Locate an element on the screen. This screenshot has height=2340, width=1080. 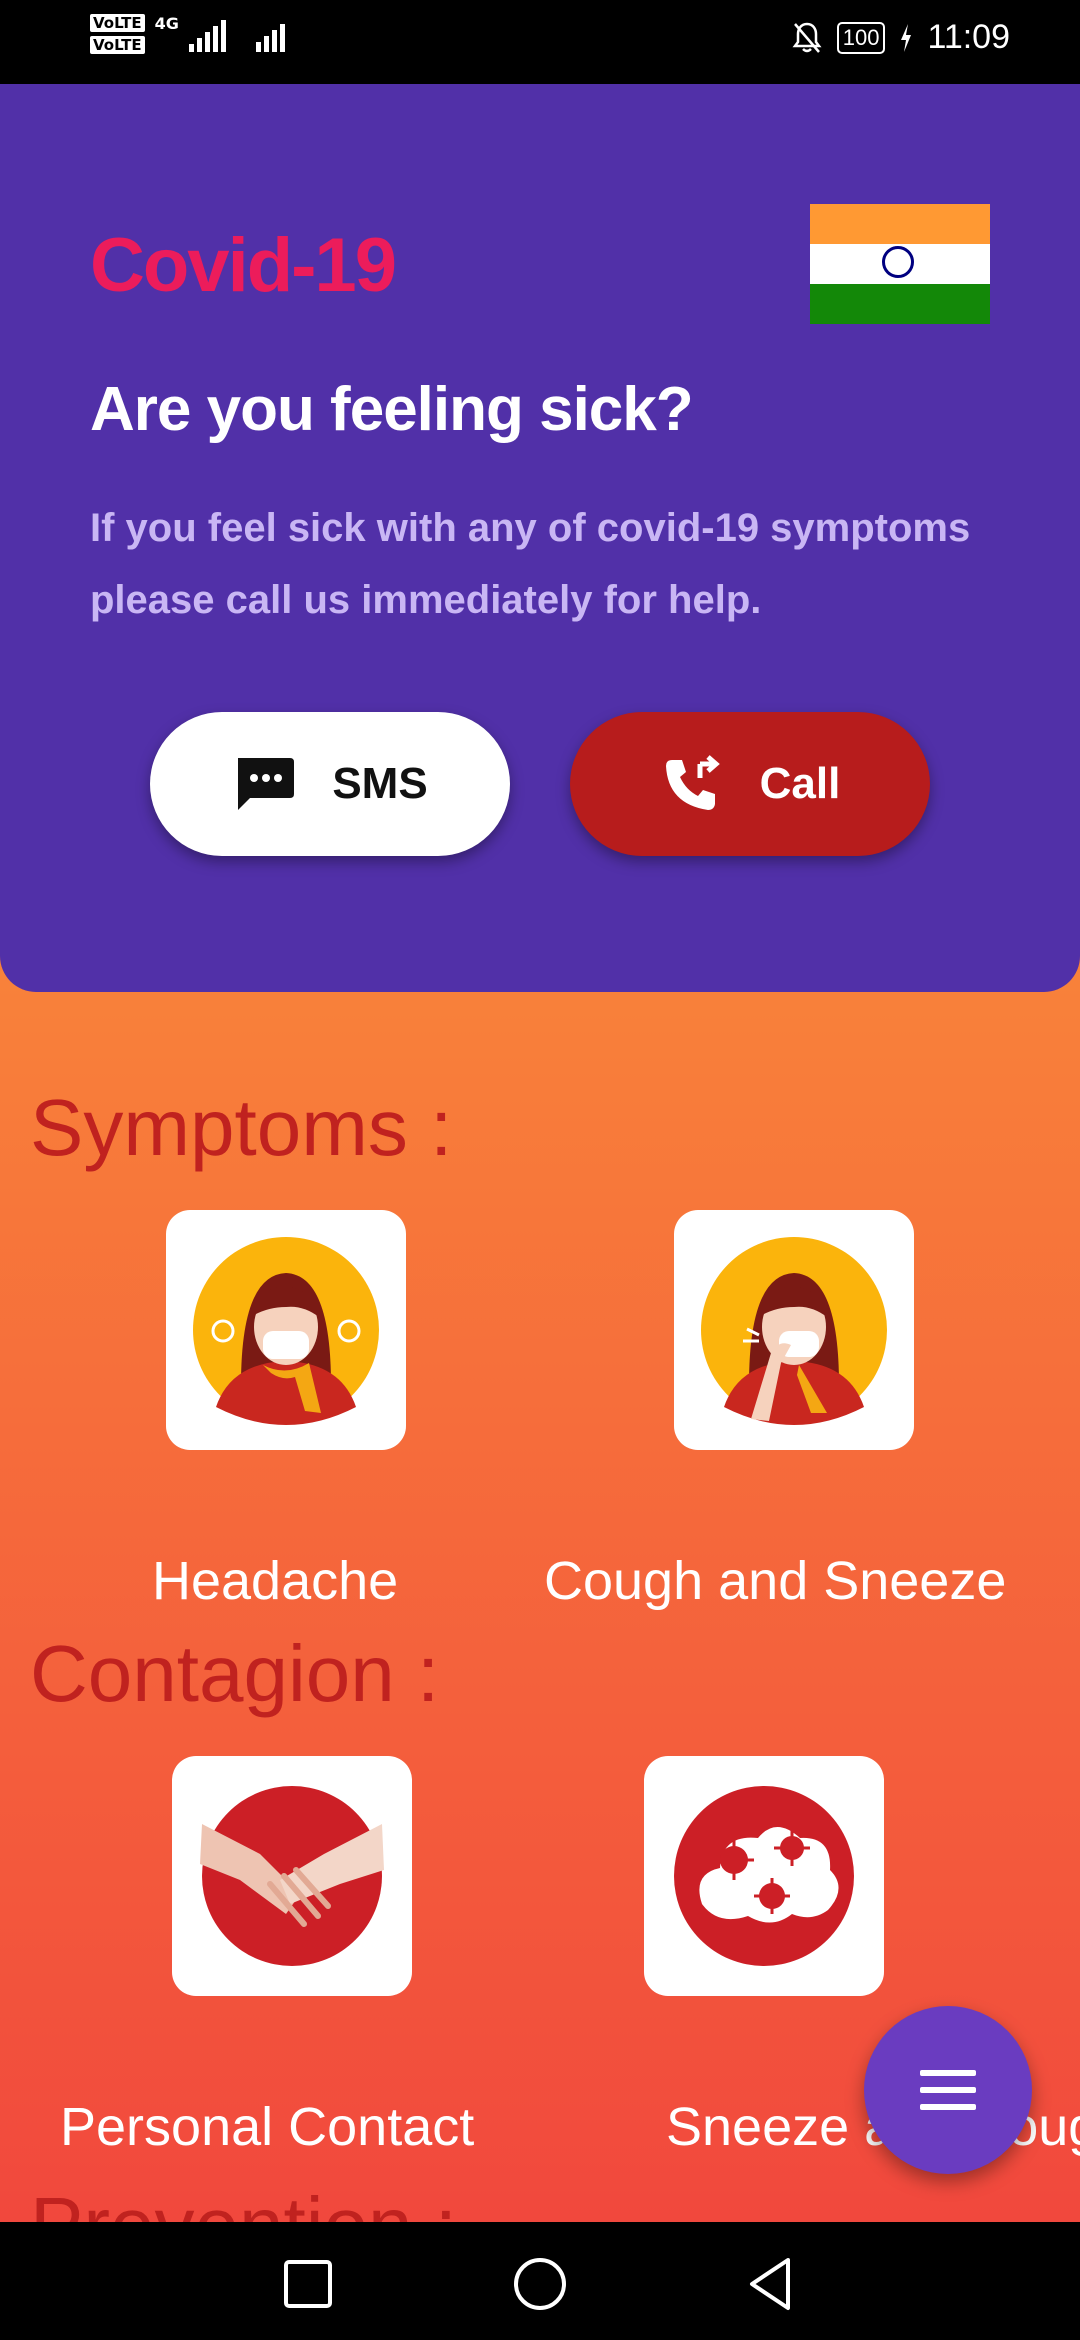
hamburger-menu-icon is located at coordinates (948, 2090).